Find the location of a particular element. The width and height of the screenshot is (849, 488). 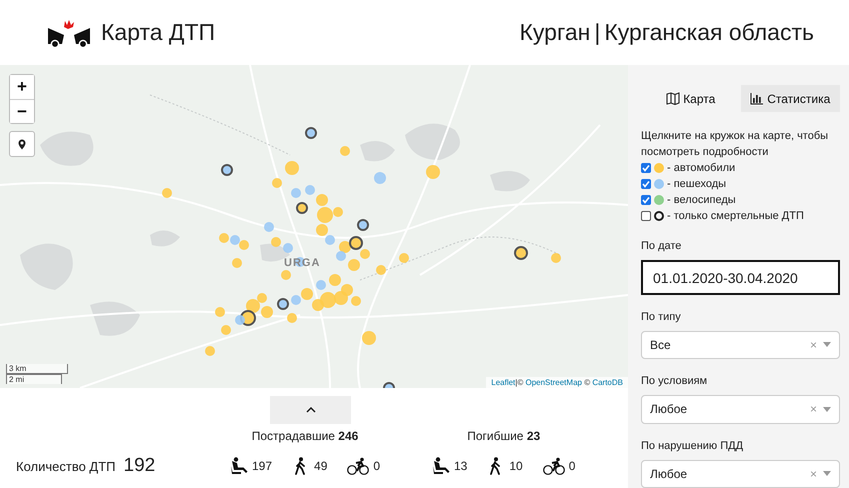

stat-value: 197 is located at coordinates (262, 466).